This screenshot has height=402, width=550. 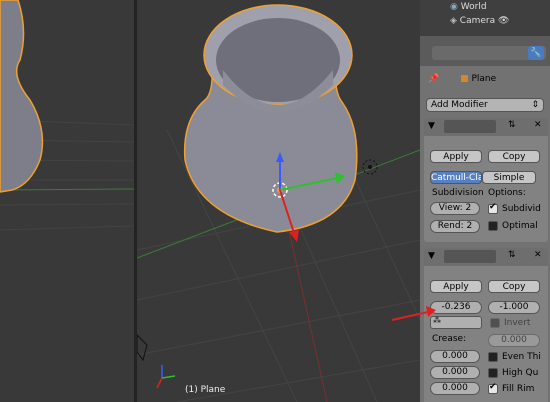 What do you see at coordinates (456, 177) in the screenshot?
I see `catmull-clark-button: Catmull-Clar` at bounding box center [456, 177].